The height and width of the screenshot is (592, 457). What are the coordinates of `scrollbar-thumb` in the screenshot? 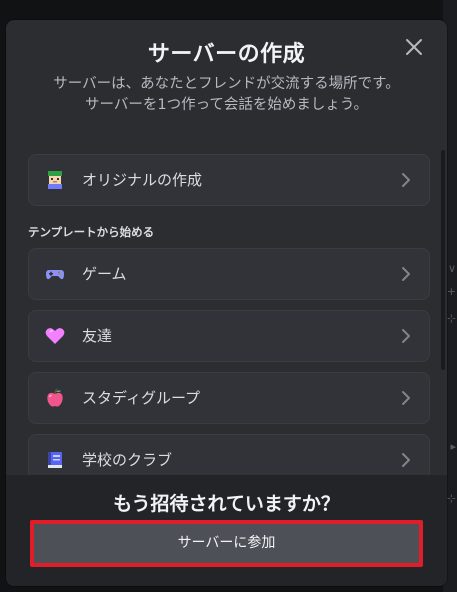 It's located at (443, 260).